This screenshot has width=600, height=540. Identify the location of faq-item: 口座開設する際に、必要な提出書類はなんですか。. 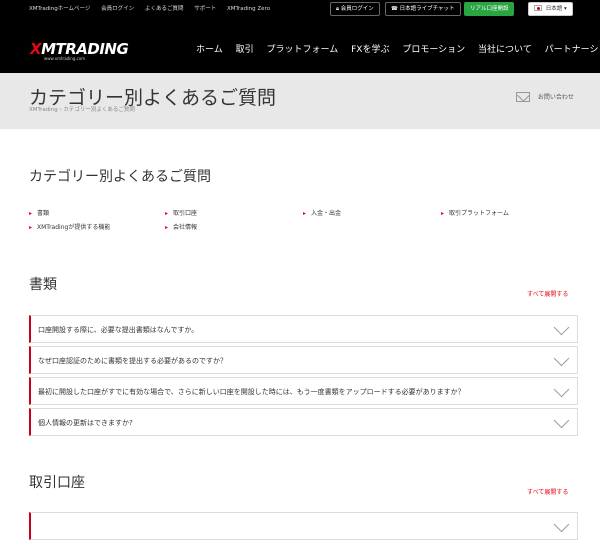
(303, 329).